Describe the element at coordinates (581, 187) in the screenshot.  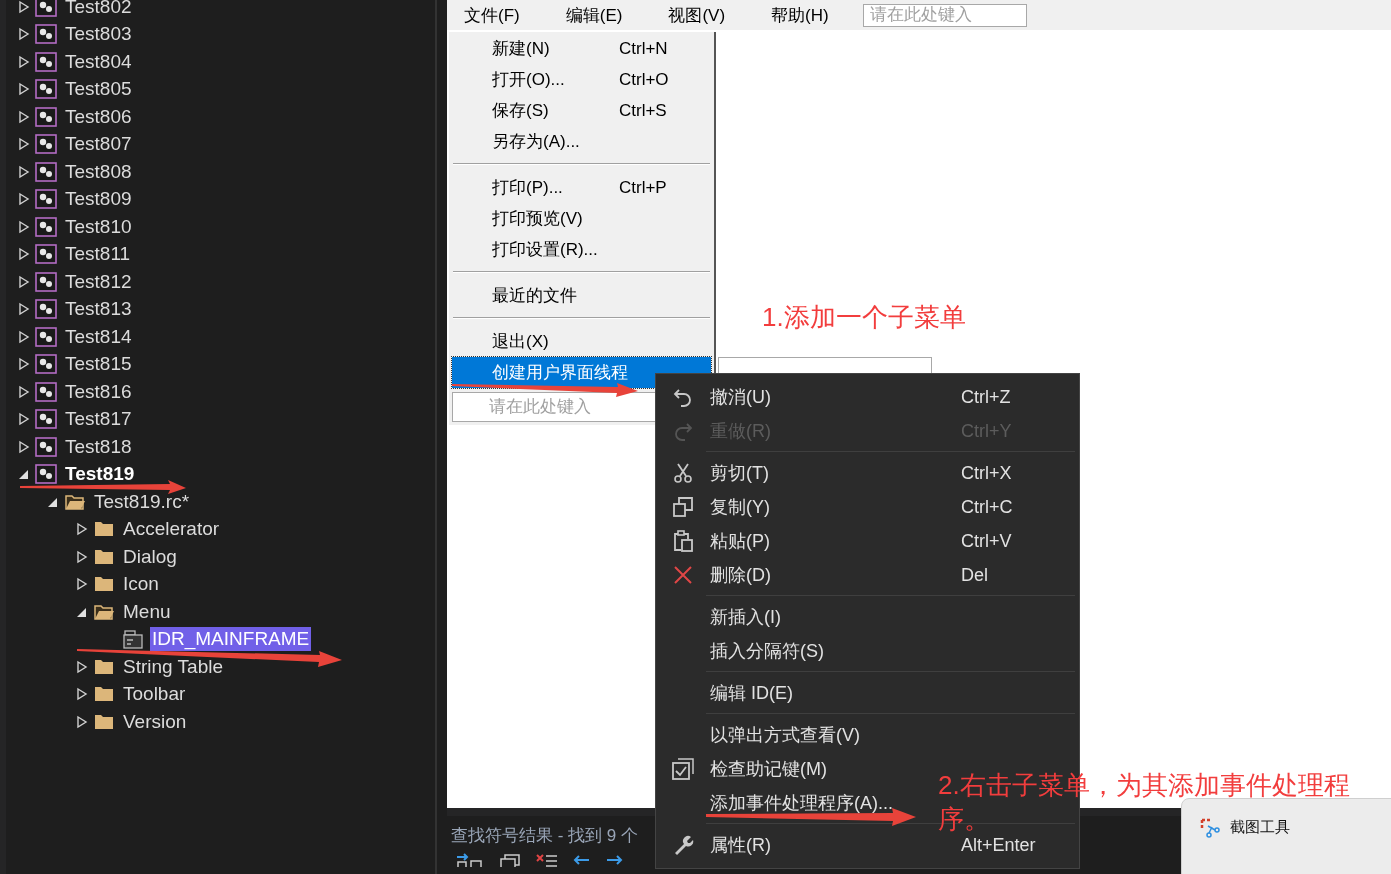
I see `dropdown-item: 打印(P)... Ctrl+P` at that location.